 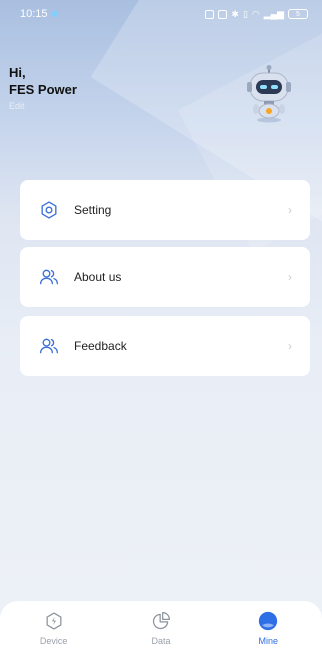 What do you see at coordinates (165, 277) in the screenshot?
I see `menu-item-about-us: About us ›` at bounding box center [165, 277].